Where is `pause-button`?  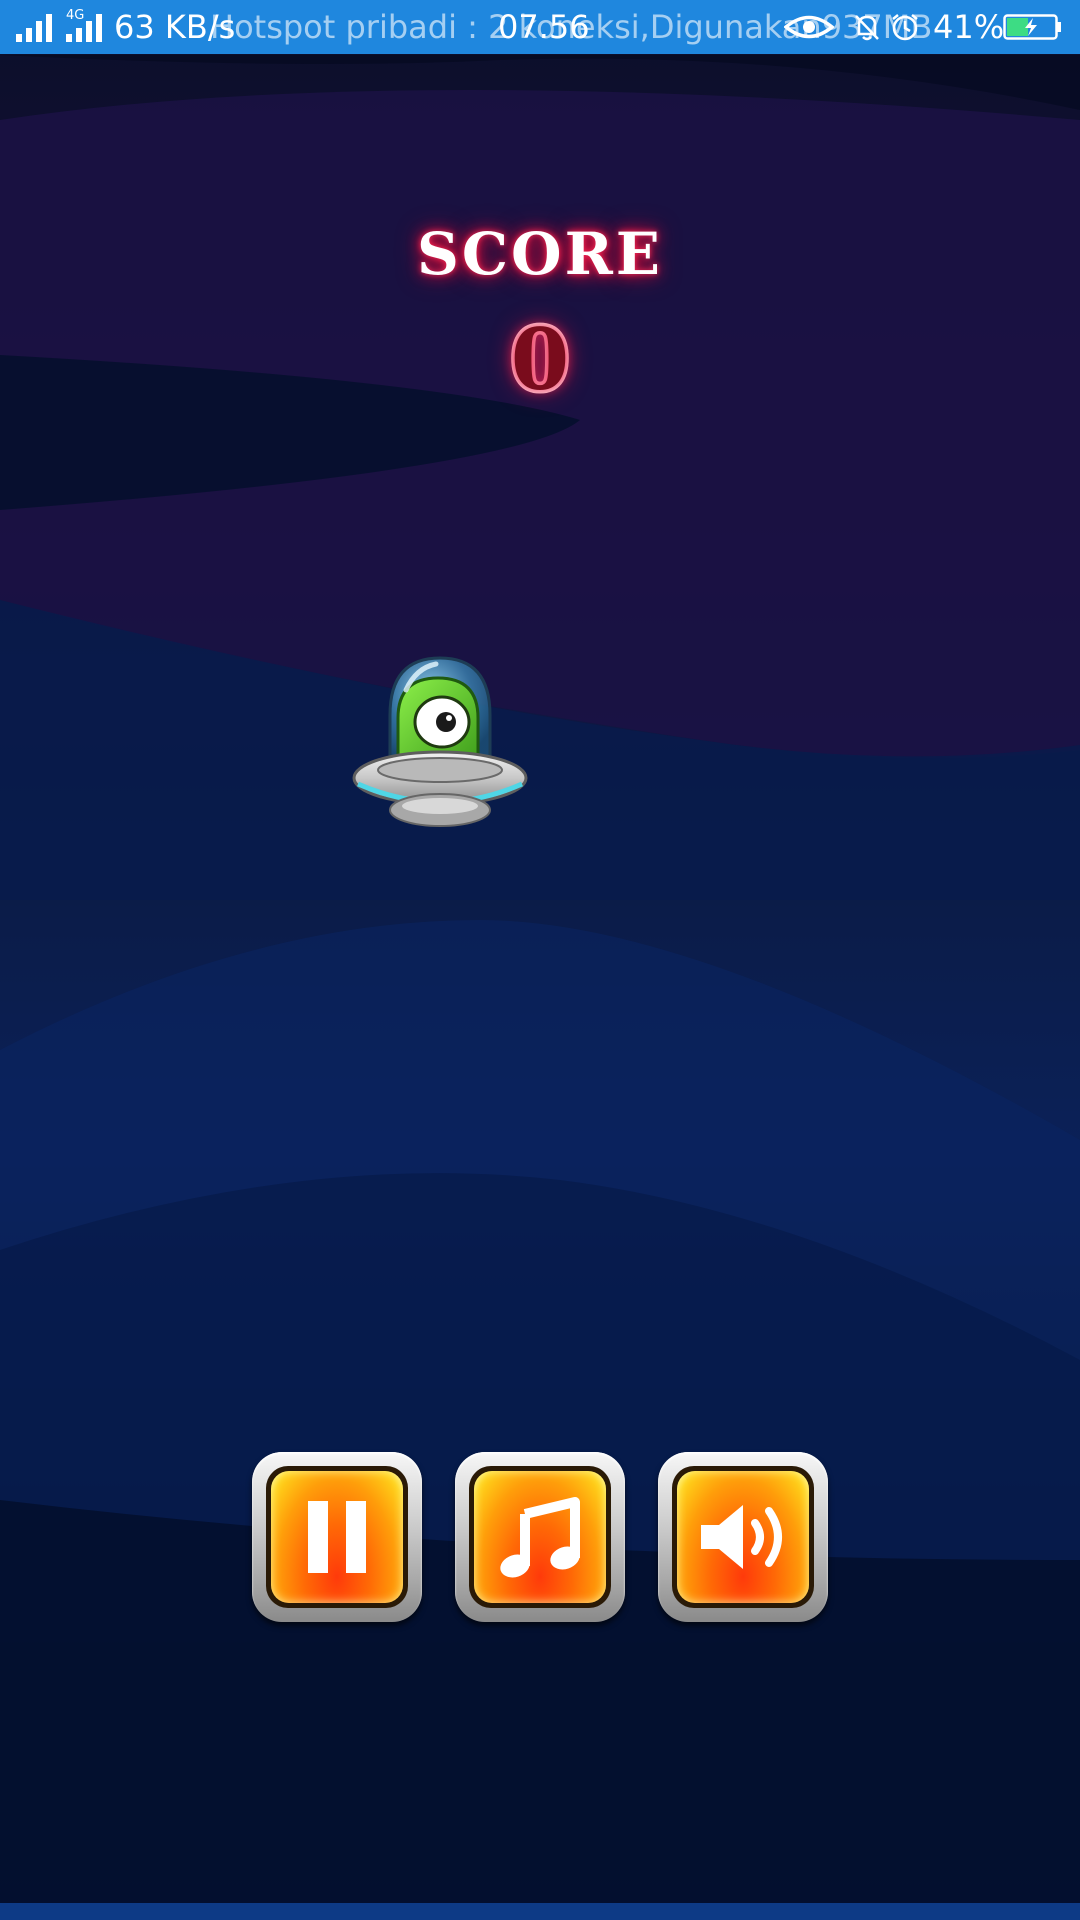
pause-button is located at coordinates (337, 1537).